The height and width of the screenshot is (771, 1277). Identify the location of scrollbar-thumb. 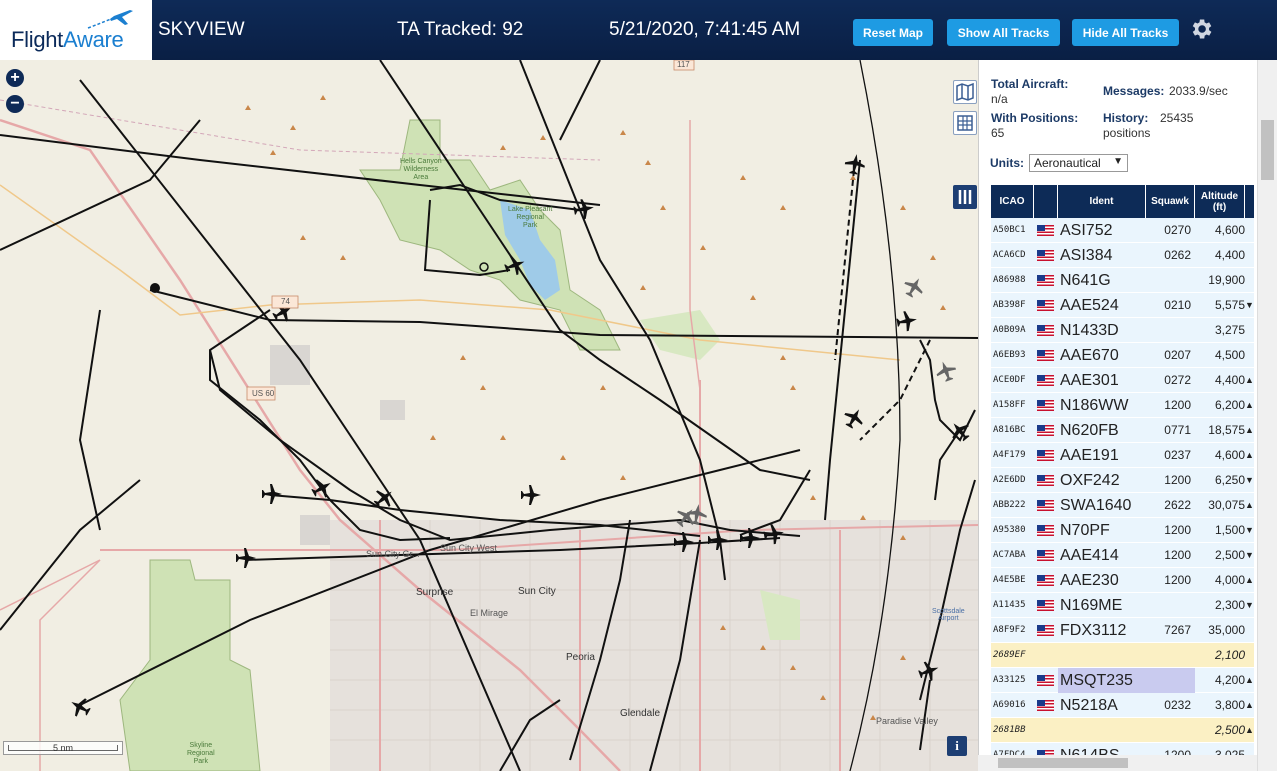
(1267, 150).